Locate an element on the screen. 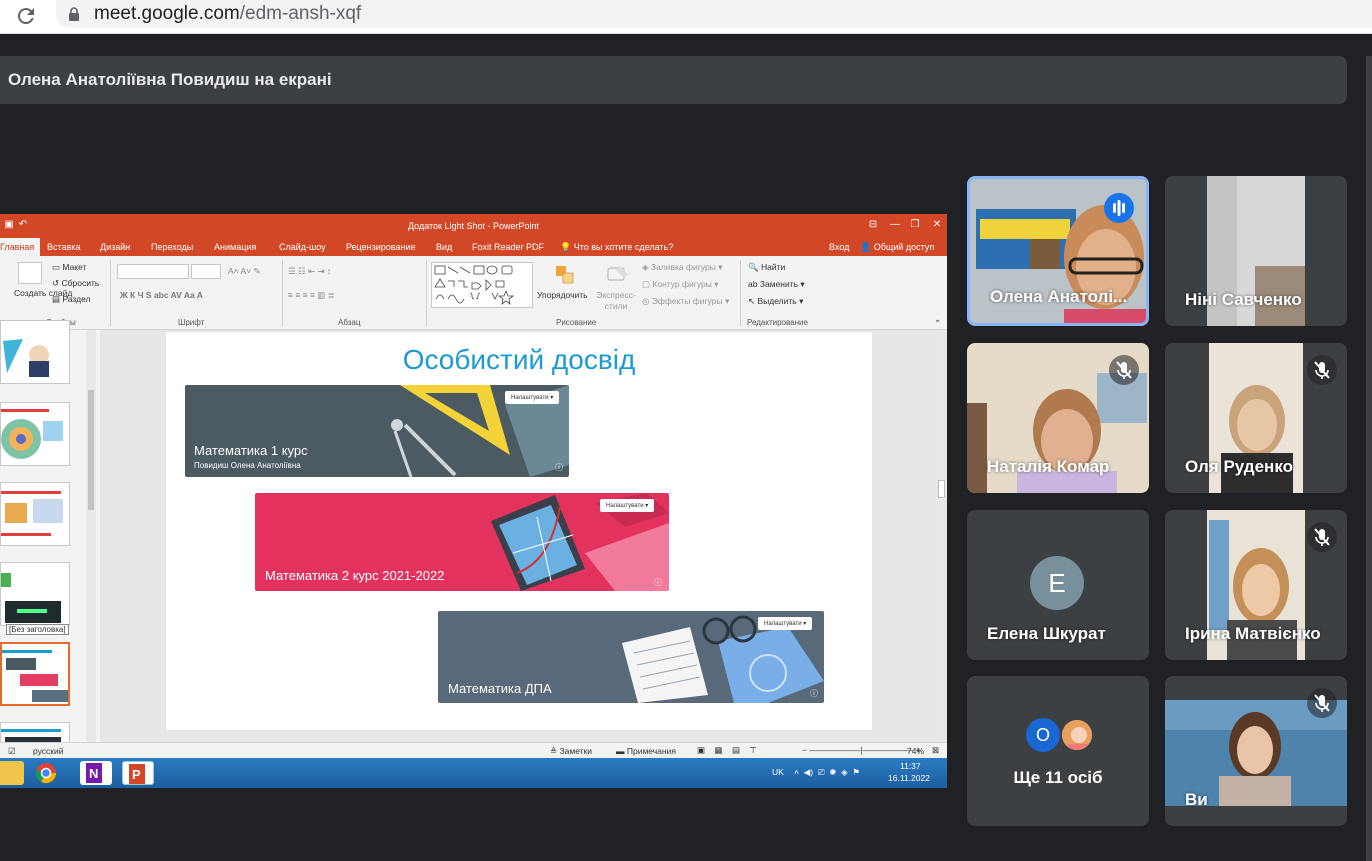  url-path: /edm-ansh-xqf is located at coordinates (300, 13).